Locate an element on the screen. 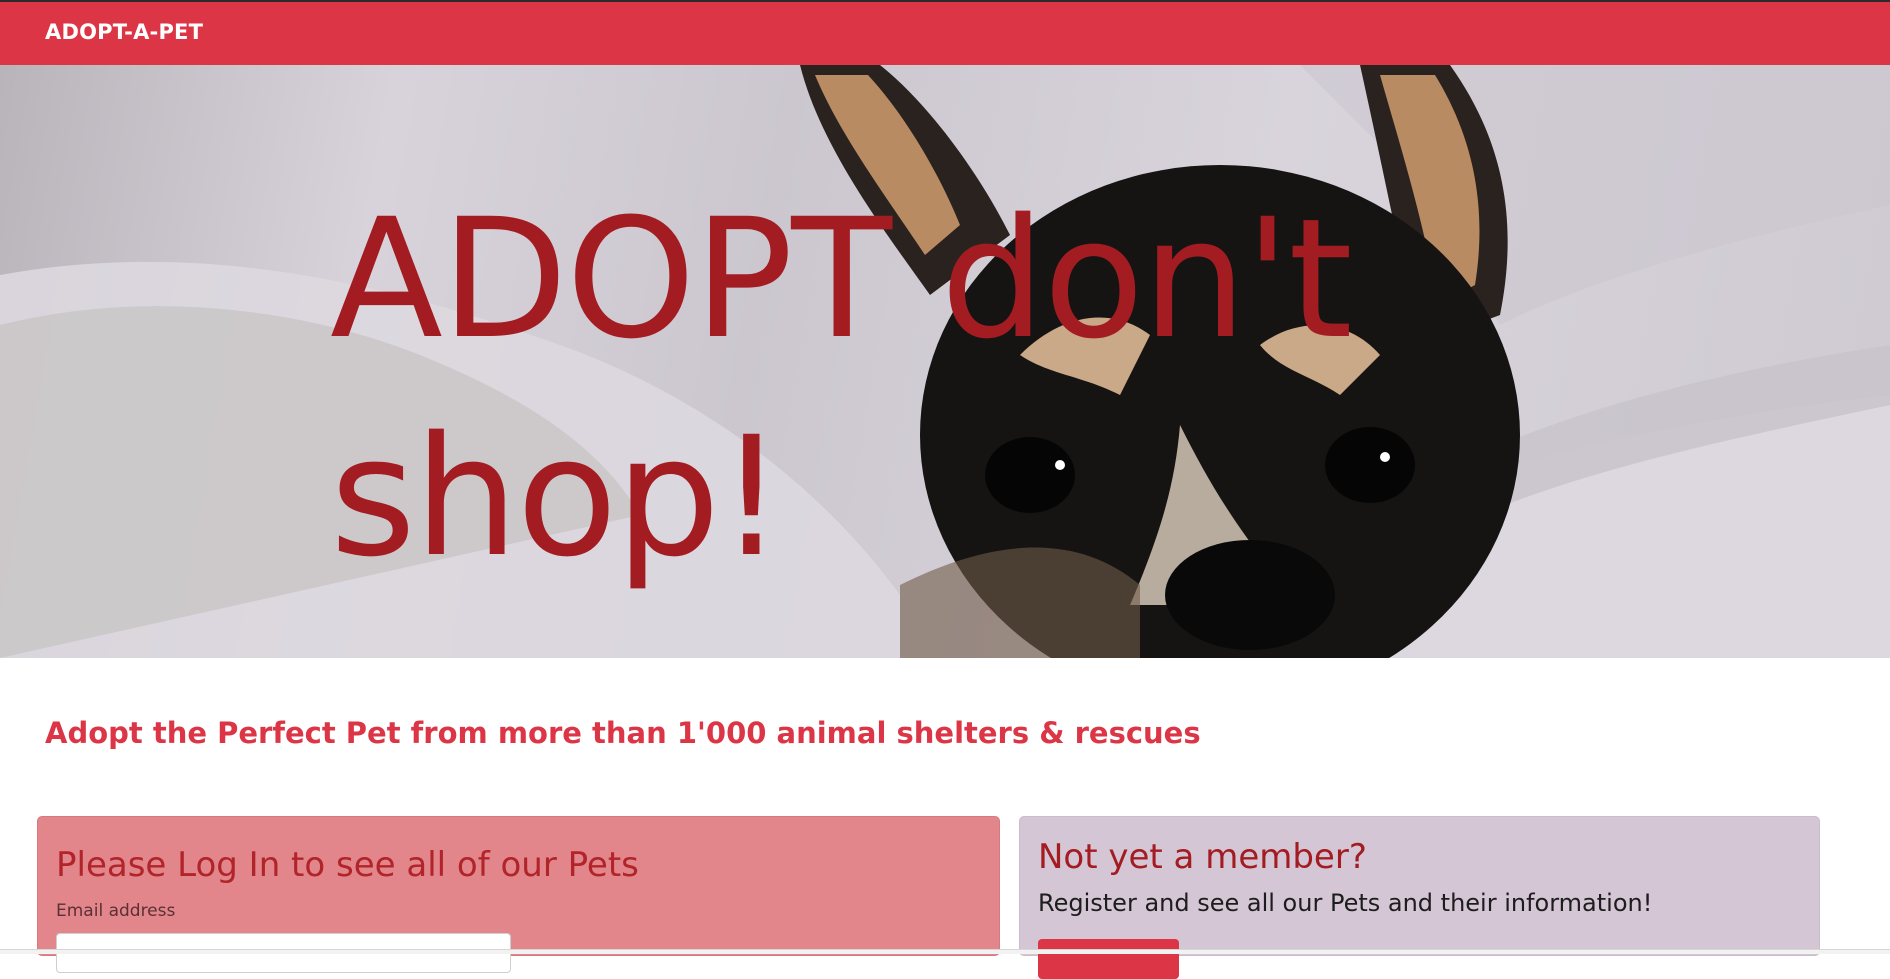 Image resolution: width=1890 pixels, height=979 pixels. top-navbar: ADOPT-A-PET is located at coordinates (945, 32).